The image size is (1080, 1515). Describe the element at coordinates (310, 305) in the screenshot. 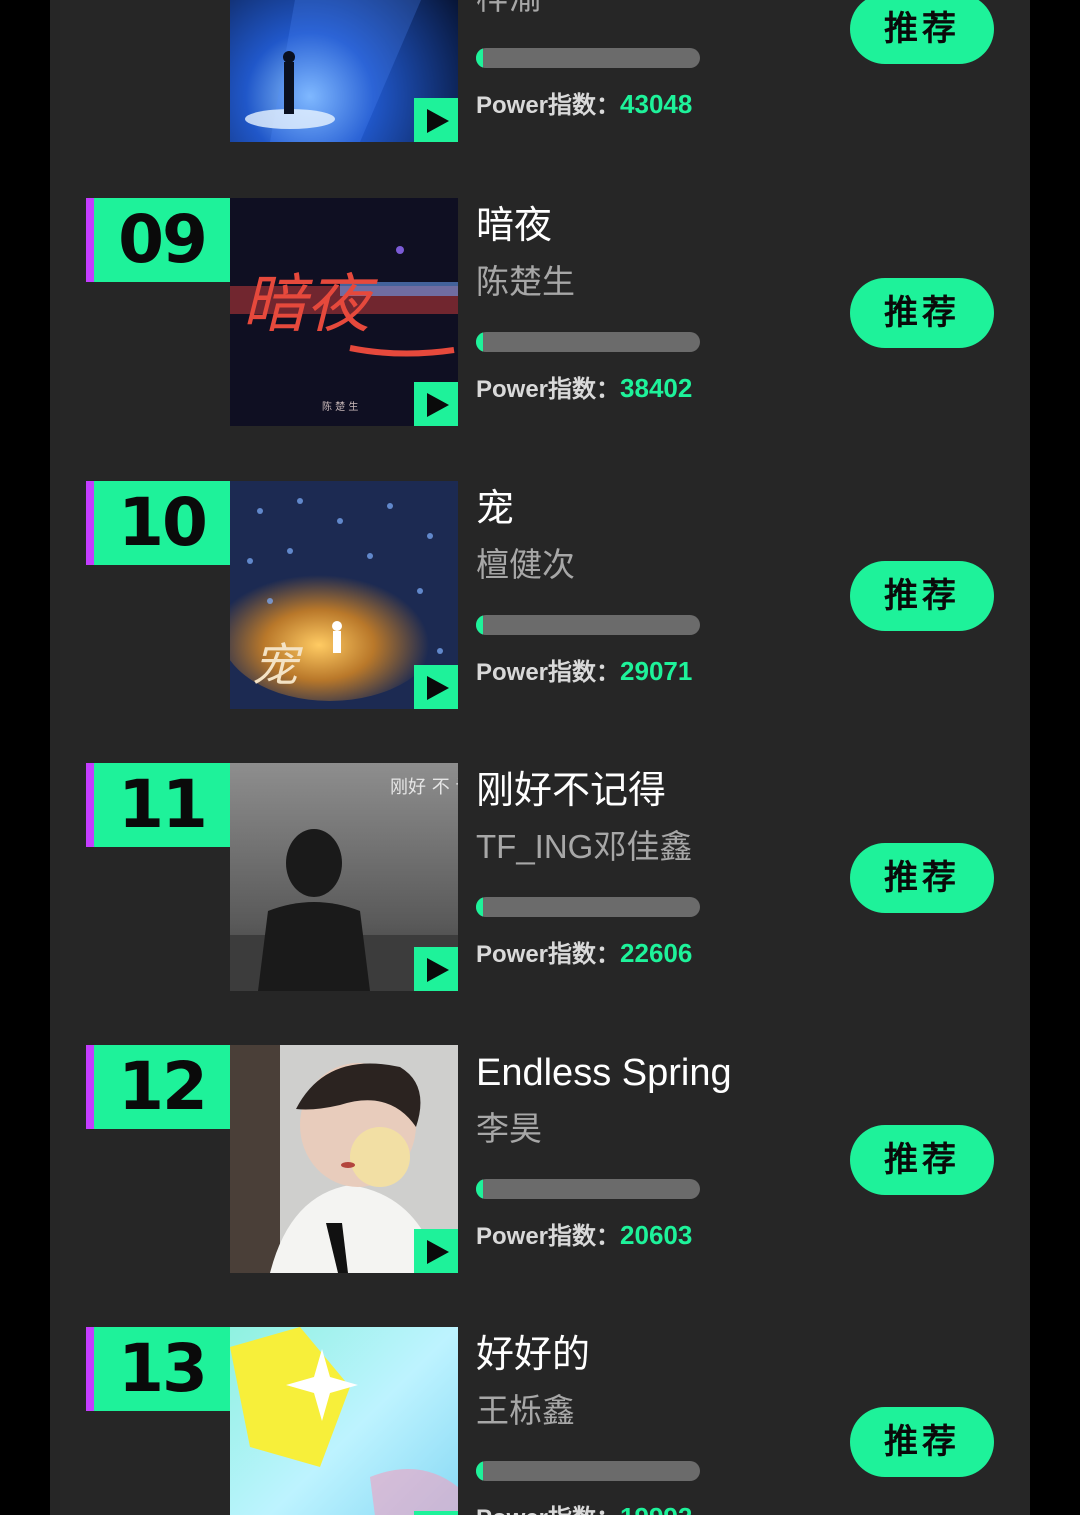

I see `cover-title-art: 暗夜` at that location.